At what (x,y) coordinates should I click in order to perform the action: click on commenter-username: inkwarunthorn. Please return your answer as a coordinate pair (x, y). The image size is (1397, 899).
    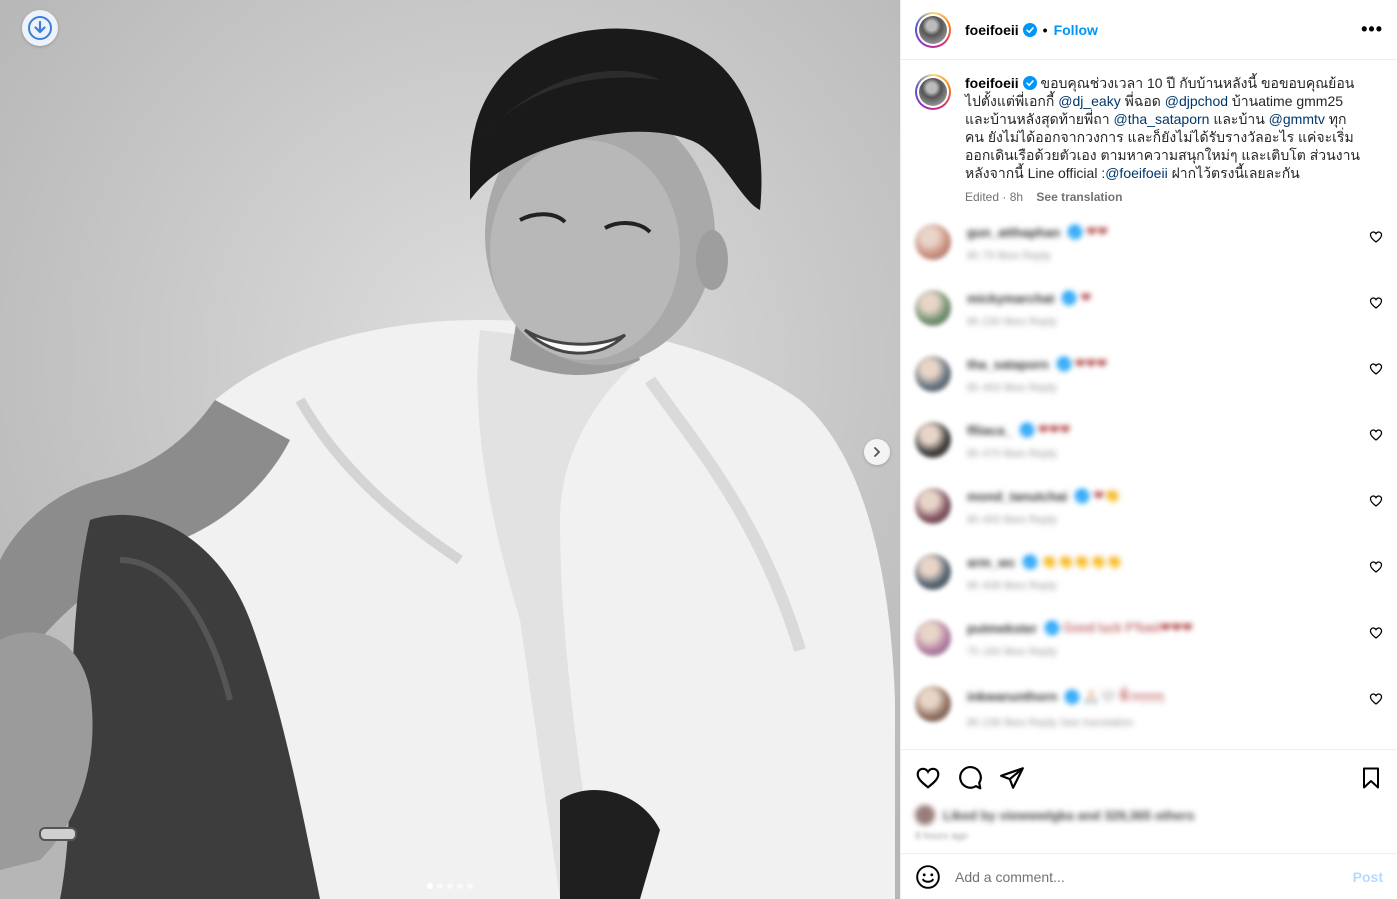
    Looking at the image, I should click on (1012, 696).